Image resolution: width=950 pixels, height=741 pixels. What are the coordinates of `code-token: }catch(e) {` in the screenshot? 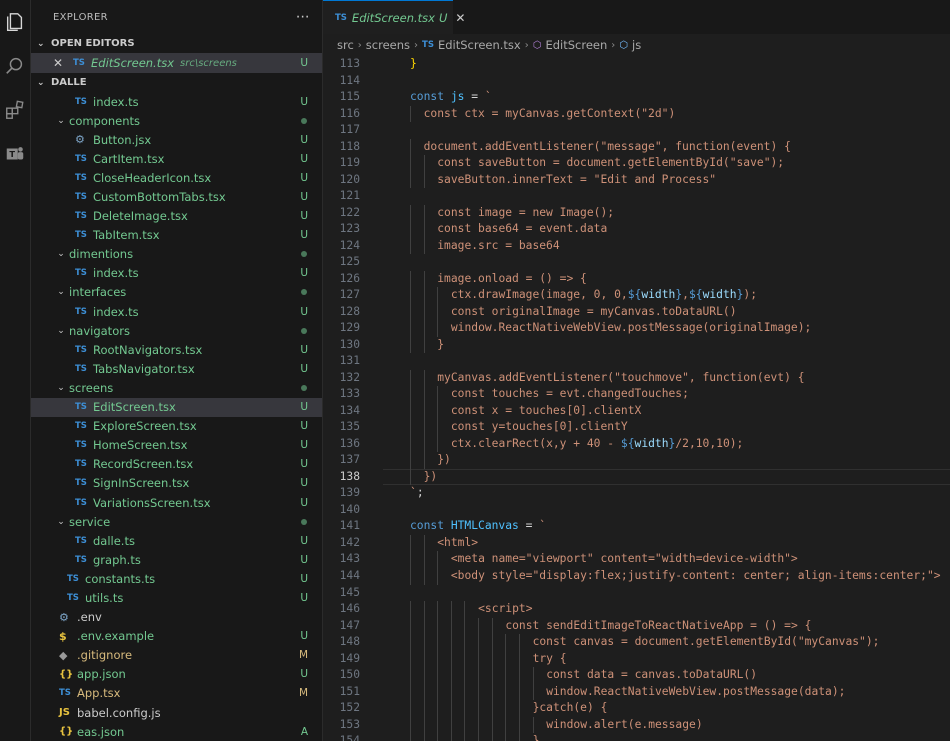 It's located at (570, 708).